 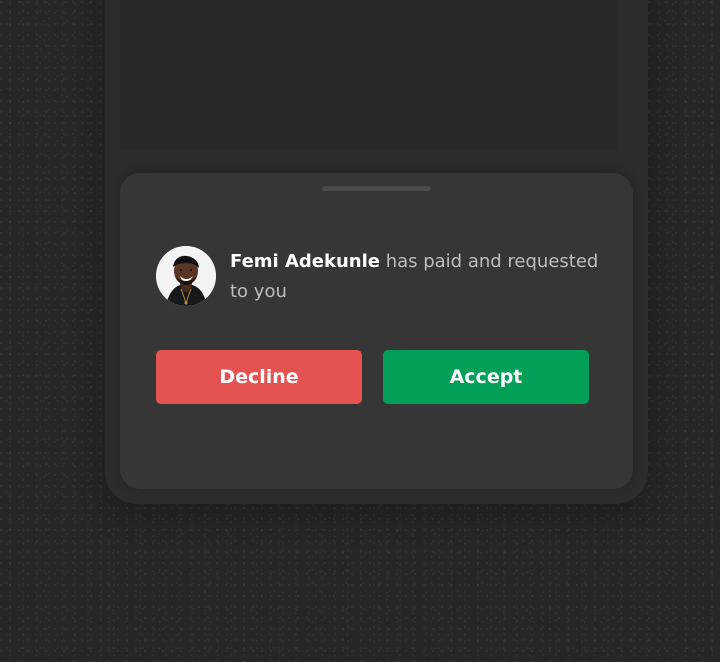 I want to click on person-avatar-icon, so click(x=186, y=276).